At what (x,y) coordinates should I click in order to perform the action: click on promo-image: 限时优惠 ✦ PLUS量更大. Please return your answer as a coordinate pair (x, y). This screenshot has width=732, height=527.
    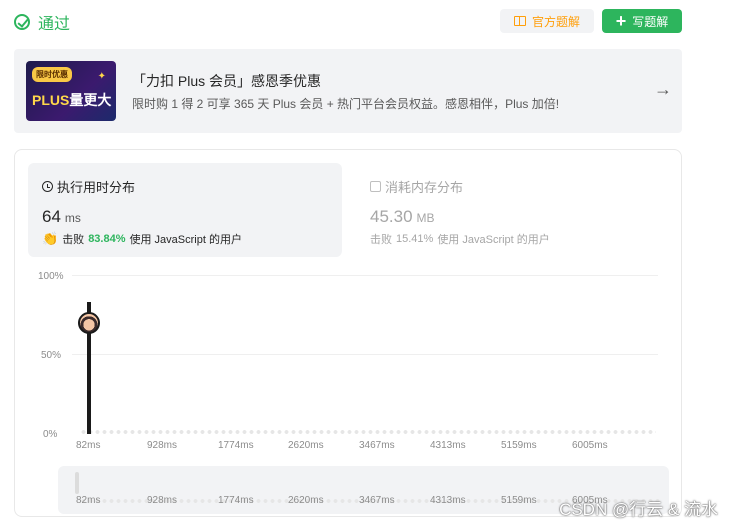
    Looking at the image, I should click on (71, 91).